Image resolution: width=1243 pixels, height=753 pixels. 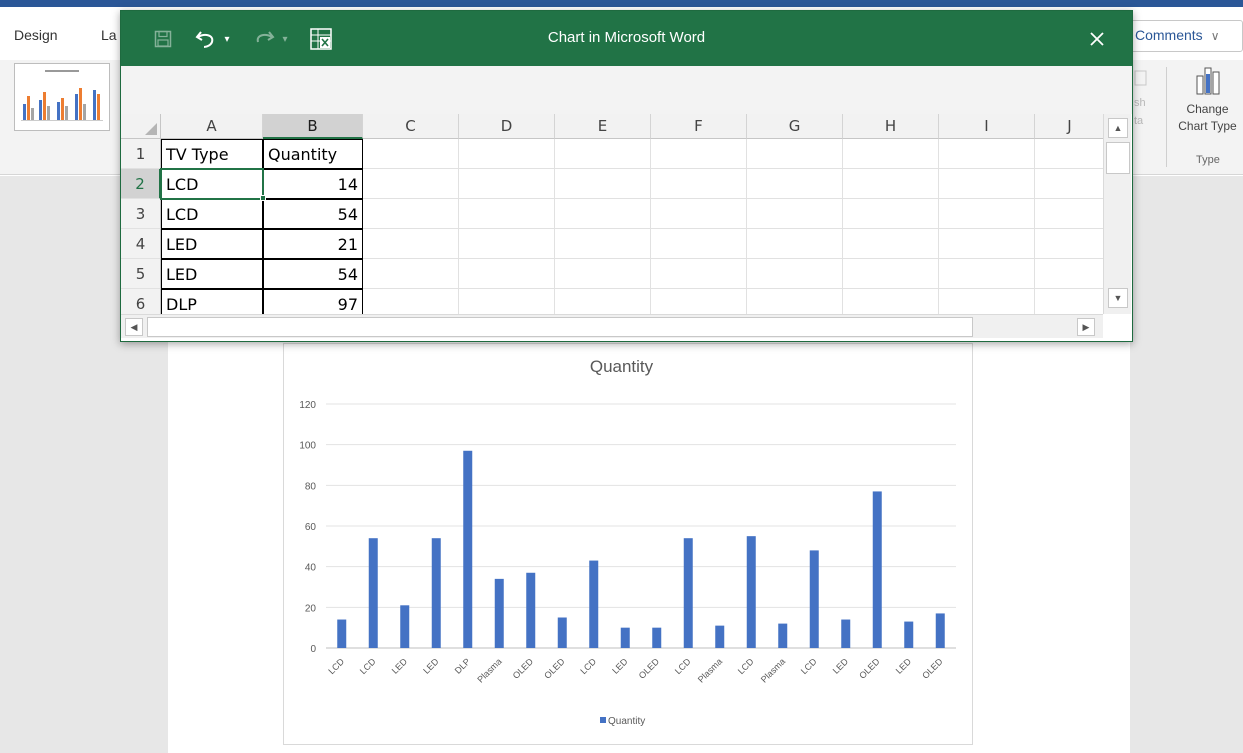 I want to click on comments-button: Comments ∨, so click(x=1185, y=36).